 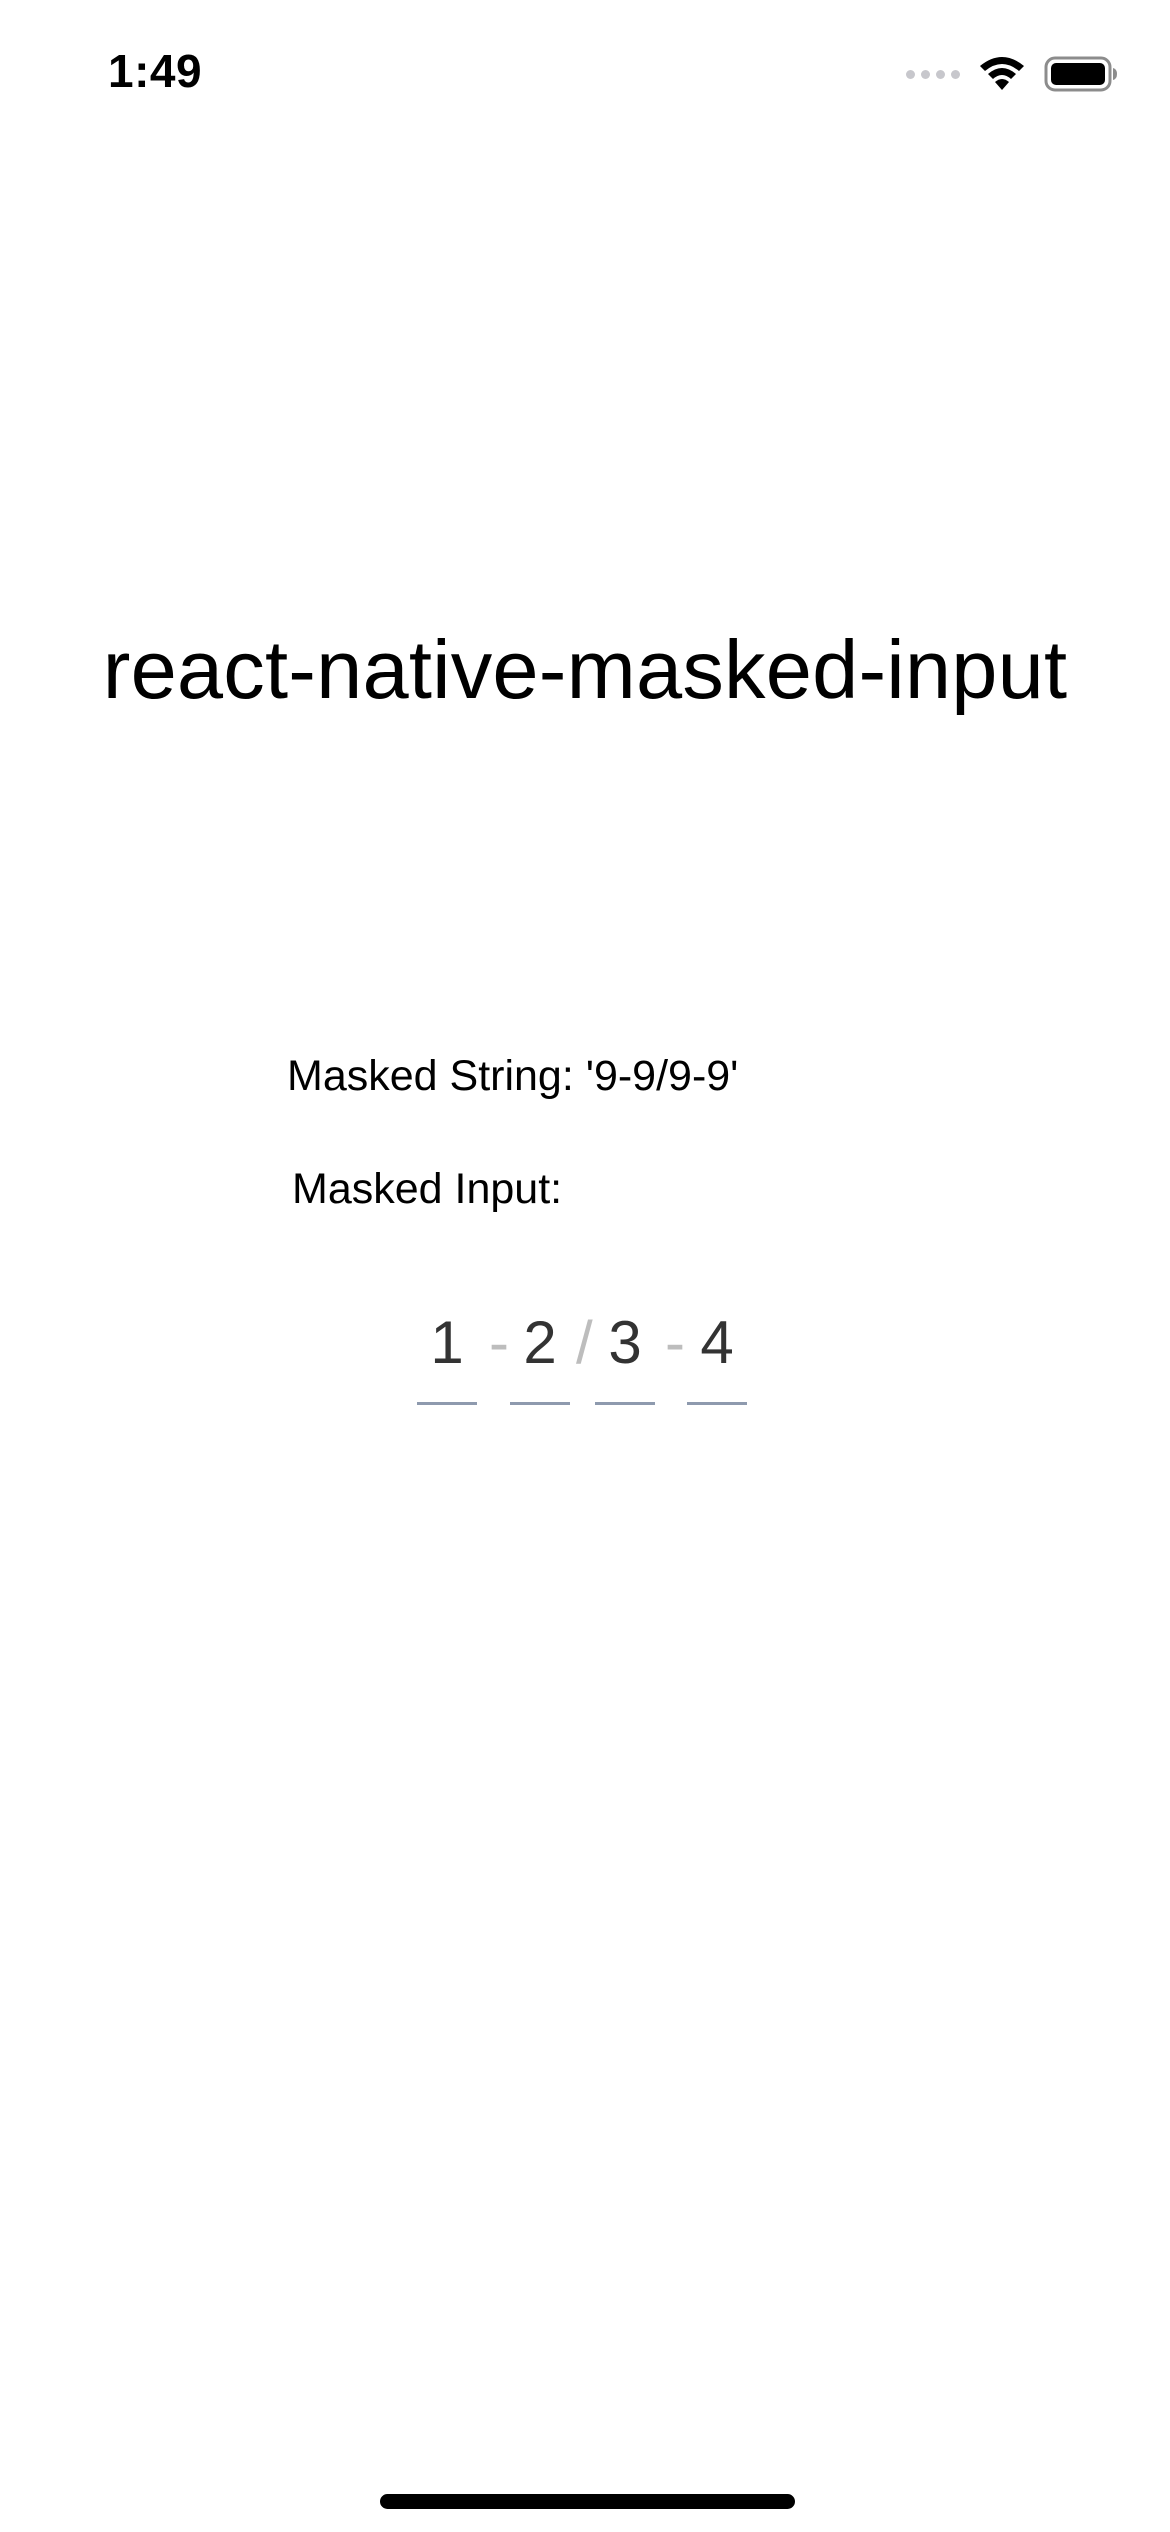 I want to click on wifi-icon, so click(x=1002, y=73).